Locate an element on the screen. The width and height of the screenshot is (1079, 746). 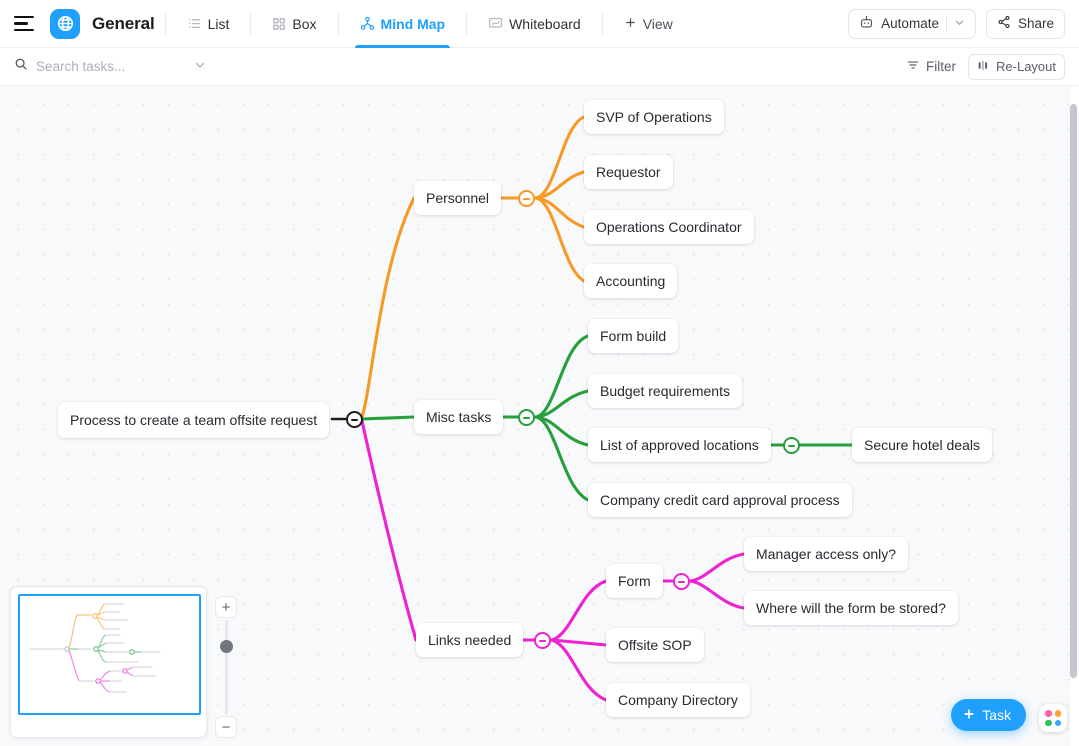
mindmap-node-company-credit-card-approval-process: Company credit card approval process is located at coordinates (720, 500).